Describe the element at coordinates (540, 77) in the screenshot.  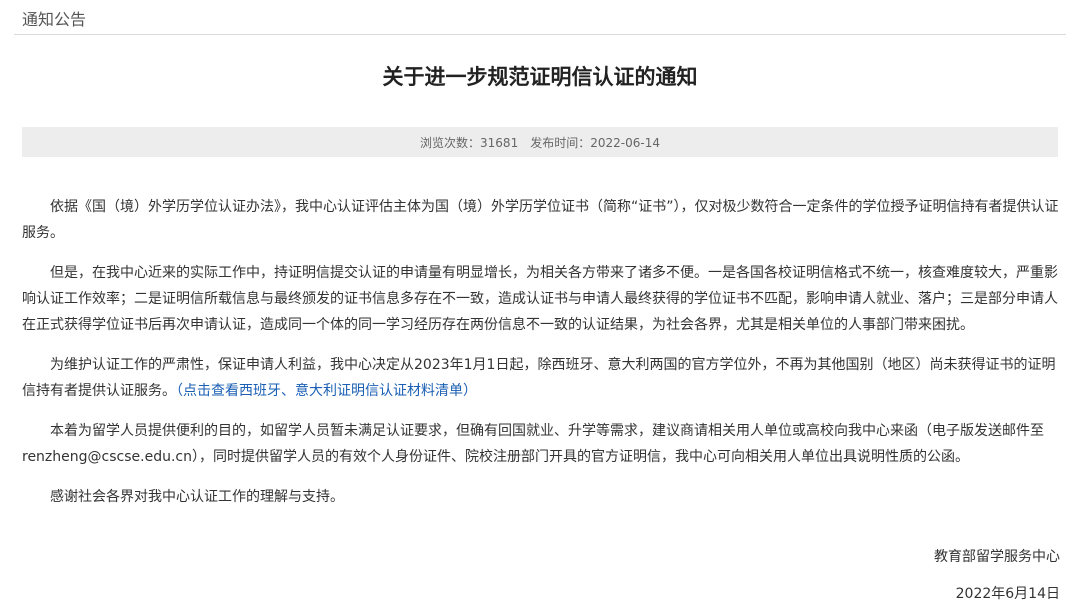
I see `article-title: 关于进一步规范证明信认证的通知` at that location.